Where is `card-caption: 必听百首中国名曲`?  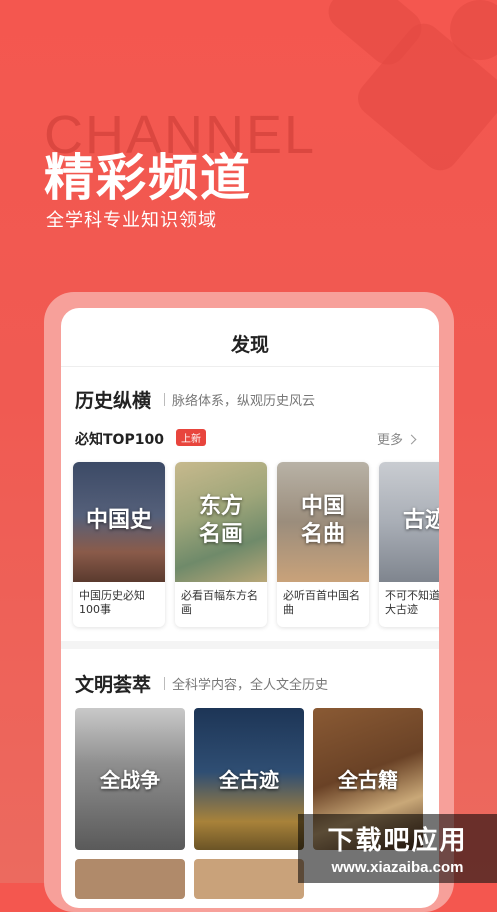
card-caption: 必听百首中国名曲 is located at coordinates (321, 602).